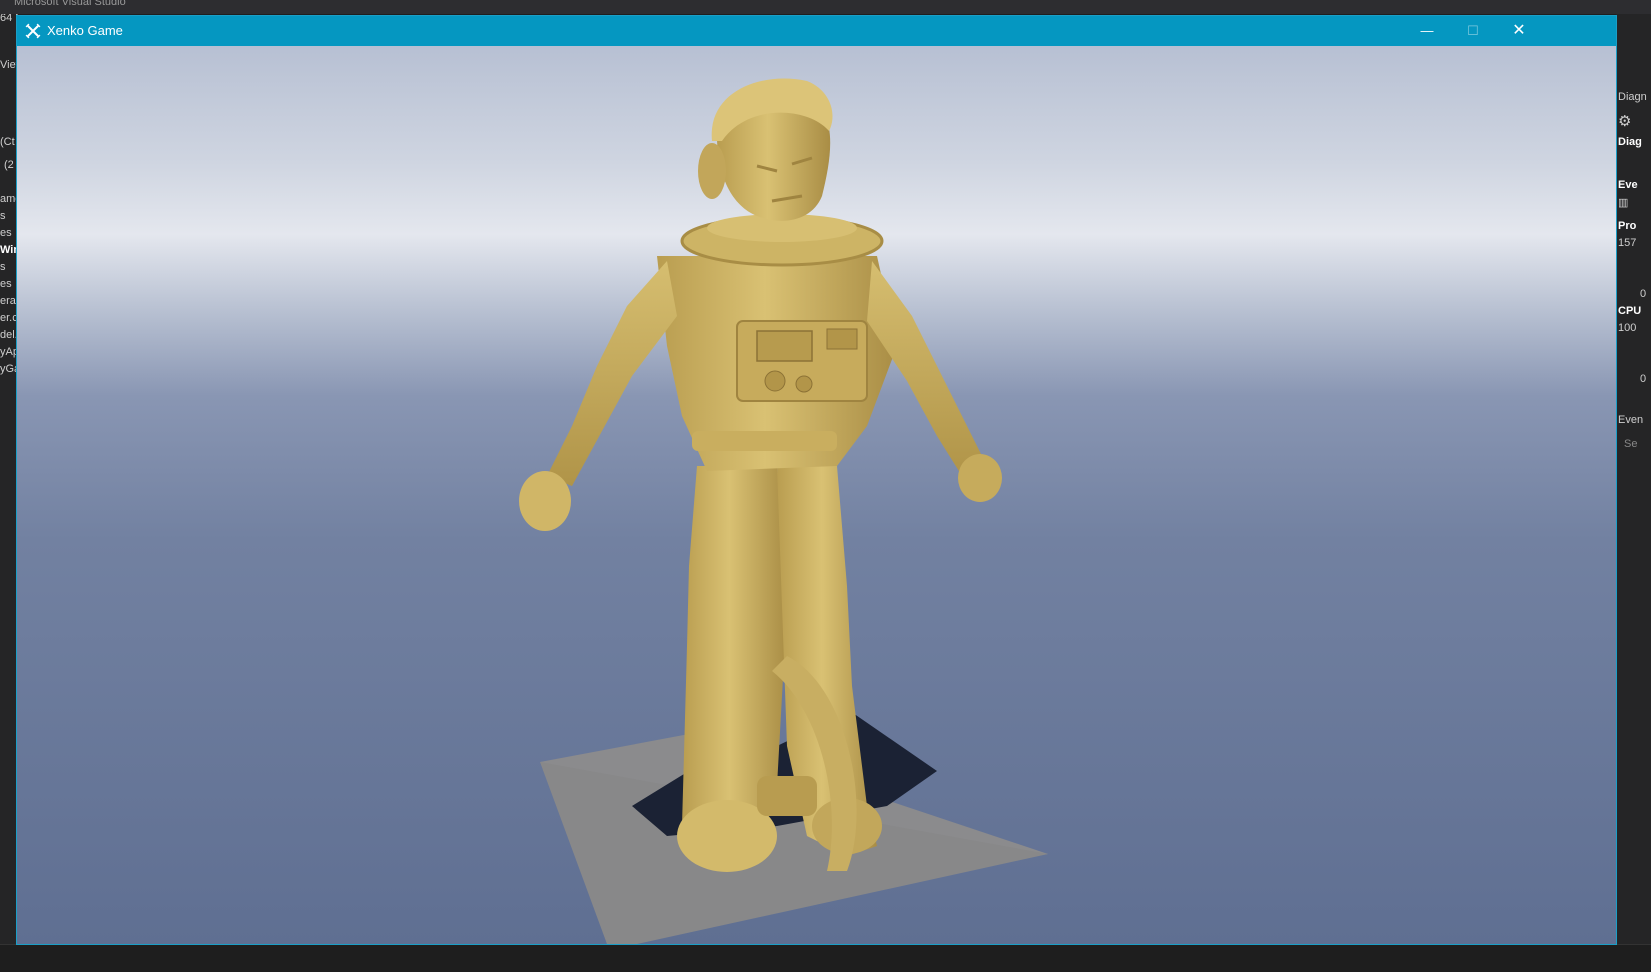  I want to click on minimize-button: —, so click(1427, 31).